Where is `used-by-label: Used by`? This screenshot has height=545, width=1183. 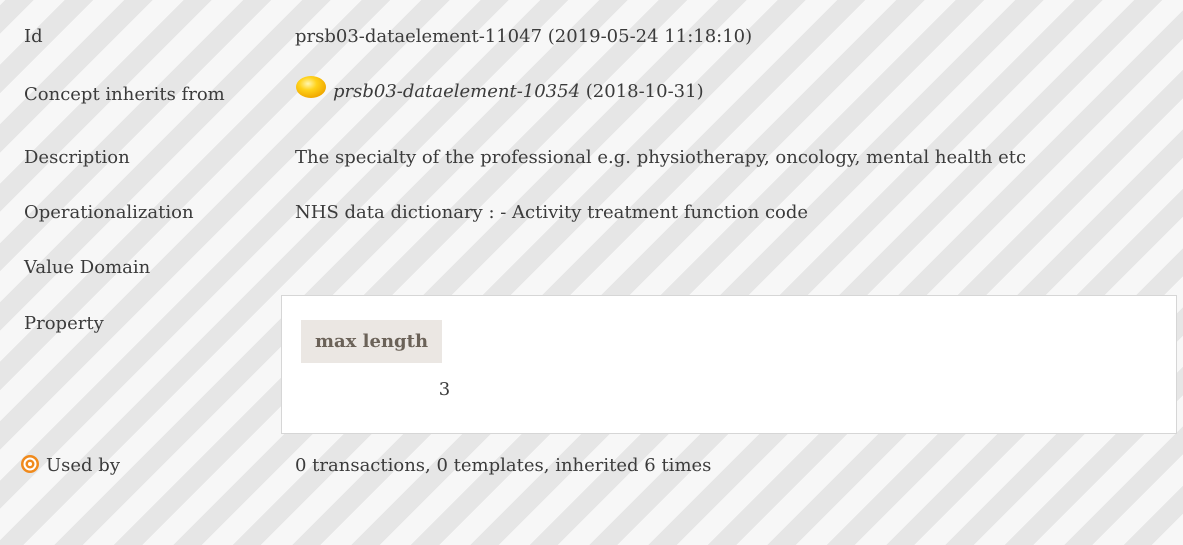 used-by-label: Used by is located at coordinates (83, 465).